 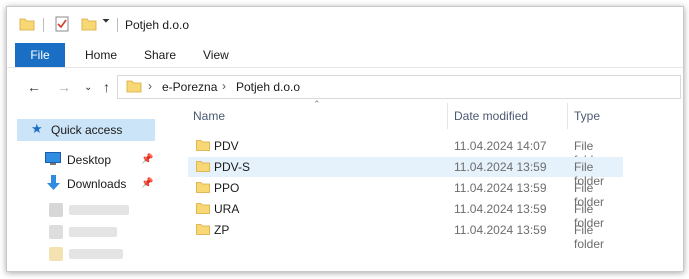 I want to click on address-bar: › e-Porezna › Potjeh d.o.o, so click(x=399, y=87).